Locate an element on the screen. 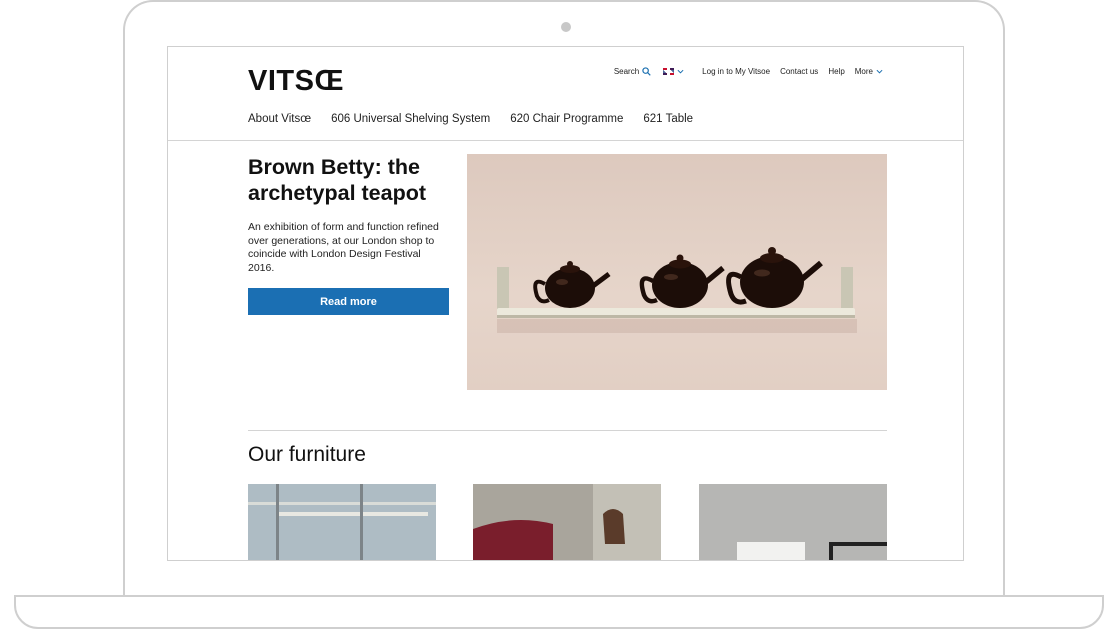  login-label: Log in to My Vitsoe is located at coordinates (736, 71).